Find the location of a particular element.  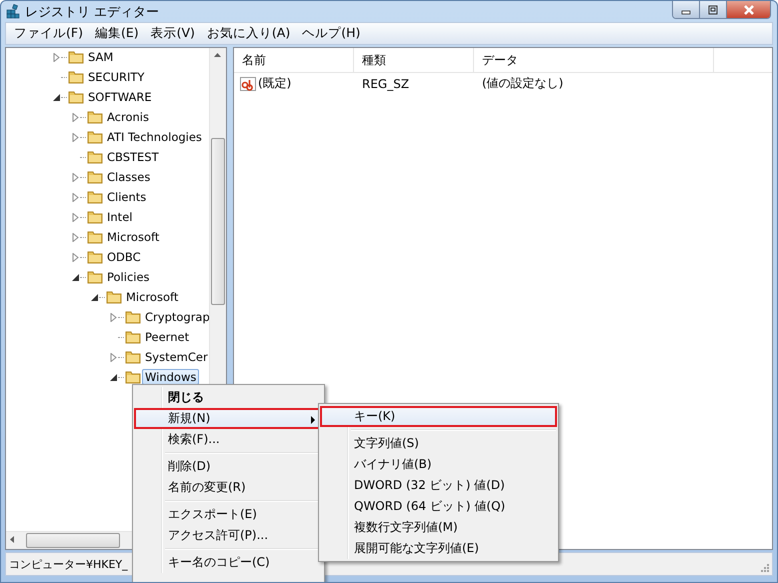

column-header: 名前 is located at coordinates (294, 60).